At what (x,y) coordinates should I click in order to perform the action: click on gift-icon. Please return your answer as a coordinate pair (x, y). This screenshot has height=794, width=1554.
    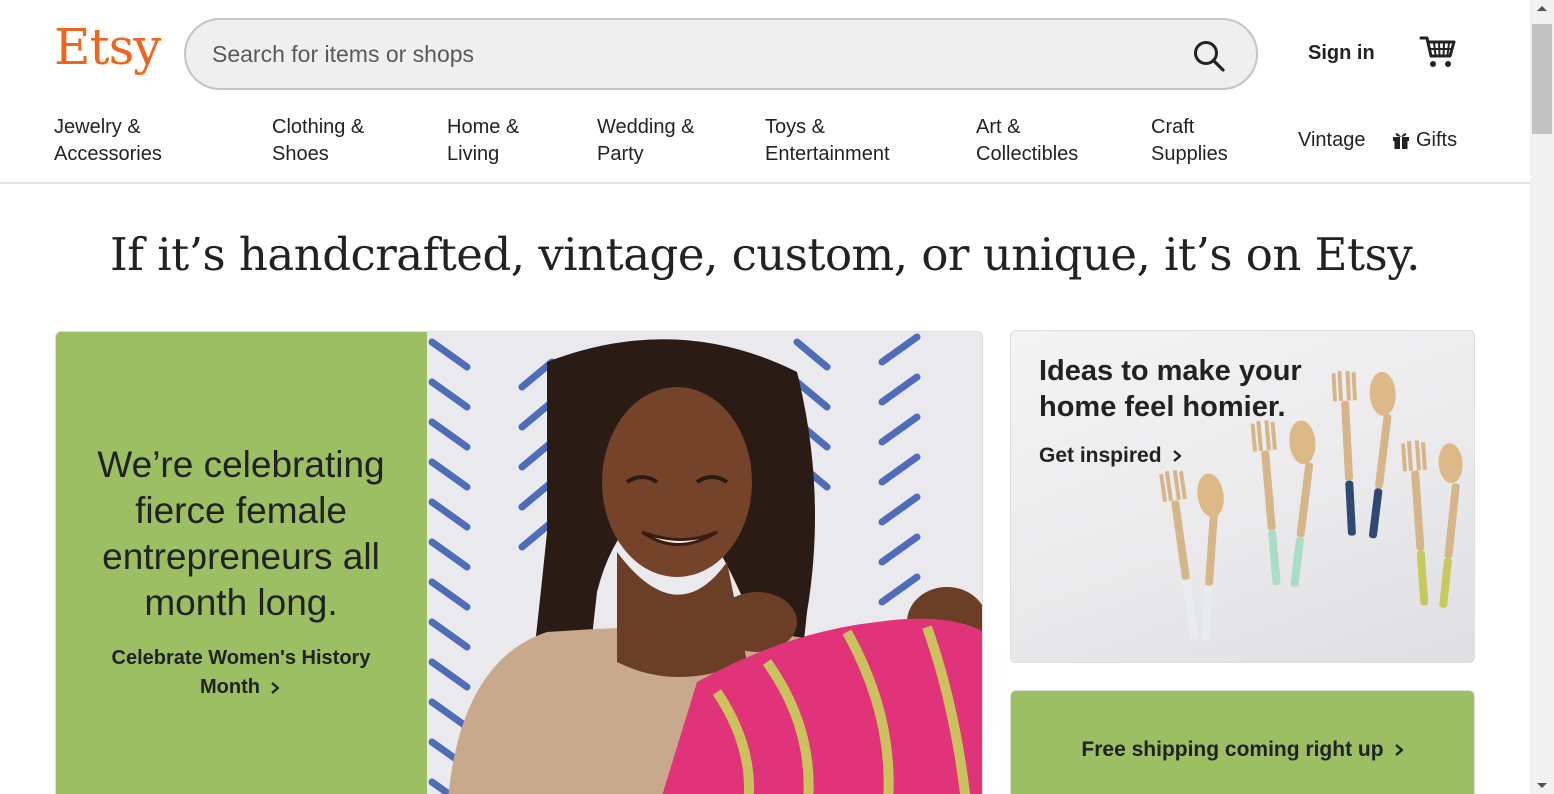
    Looking at the image, I should click on (1401, 140).